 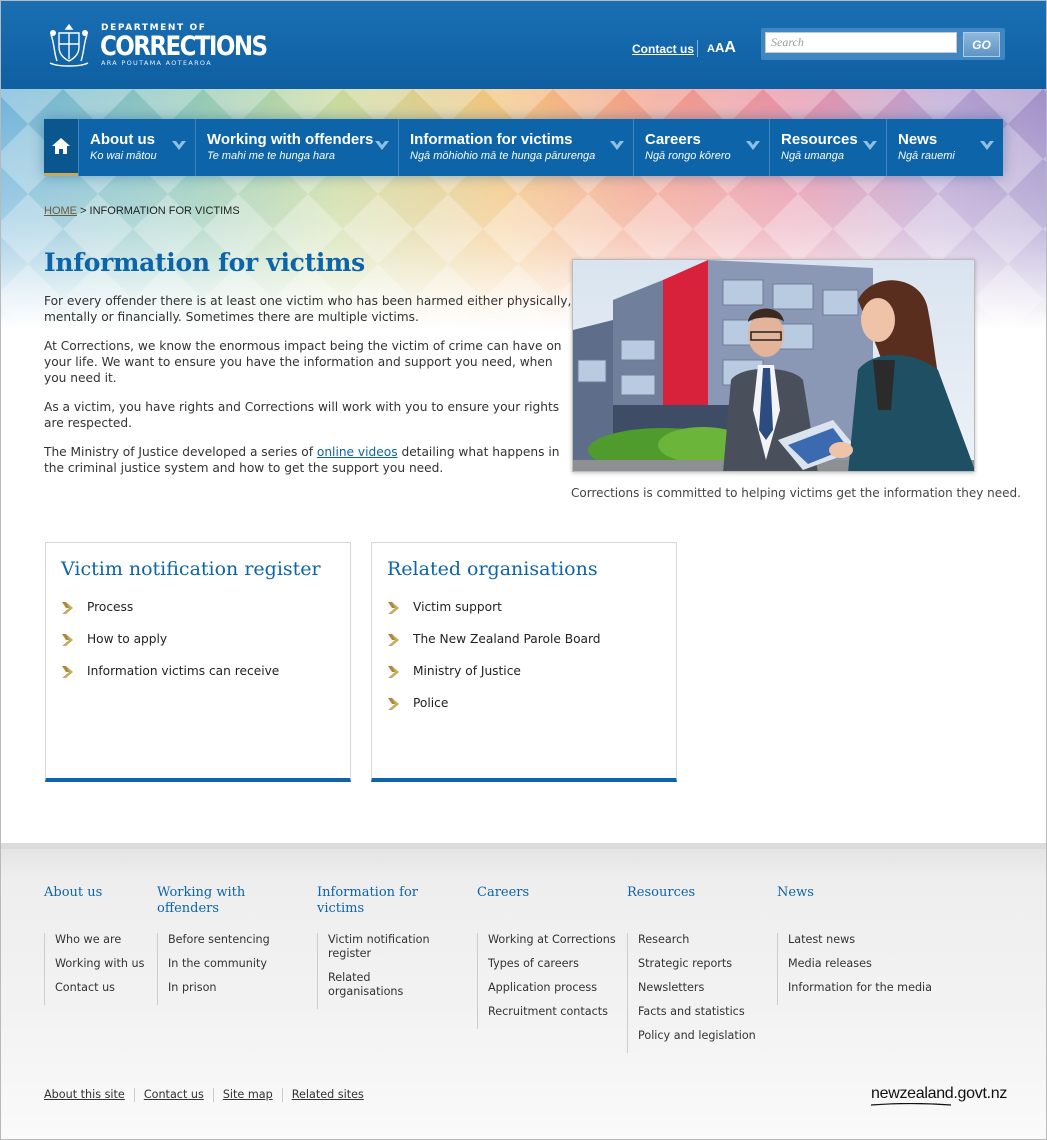 I want to click on search-box: GO, so click(x=883, y=44).